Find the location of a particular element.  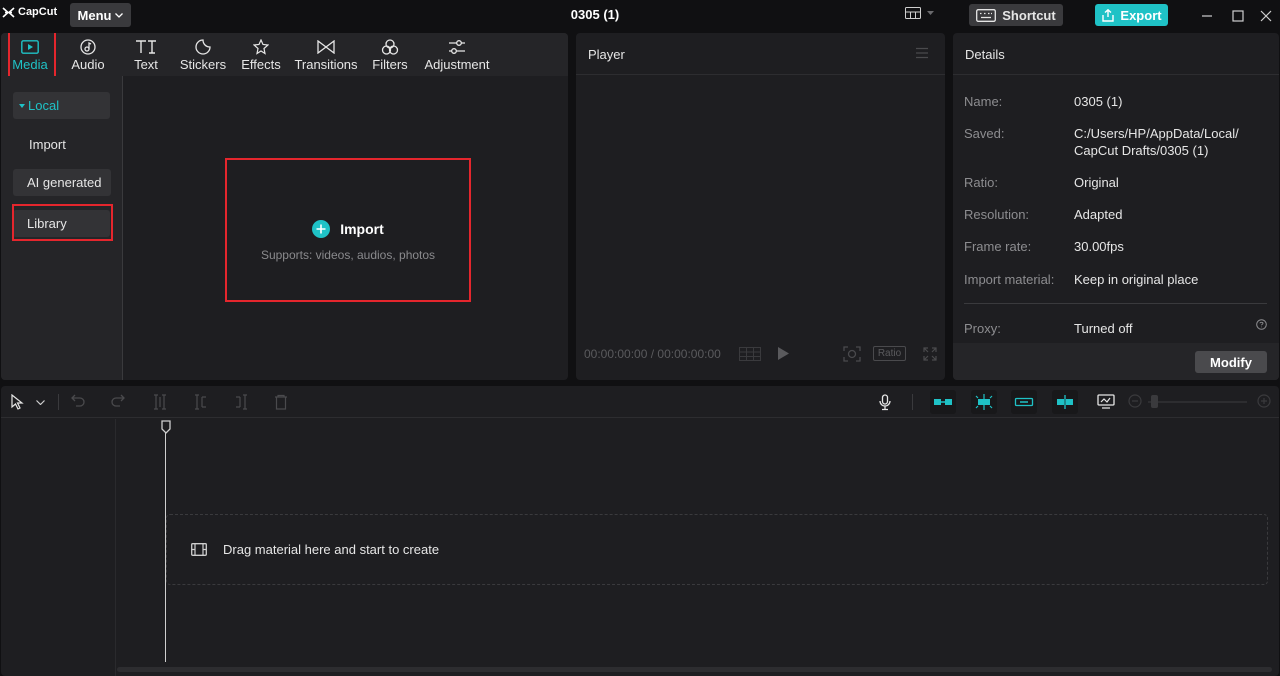

tab-audio: Audio is located at coordinates (88, 56).